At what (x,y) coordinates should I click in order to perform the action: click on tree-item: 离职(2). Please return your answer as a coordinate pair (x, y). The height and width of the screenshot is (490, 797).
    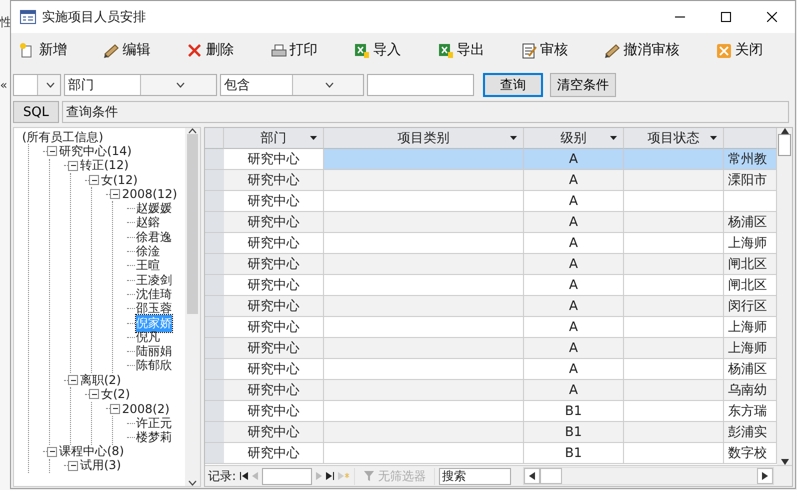
    Looking at the image, I should click on (100, 380).